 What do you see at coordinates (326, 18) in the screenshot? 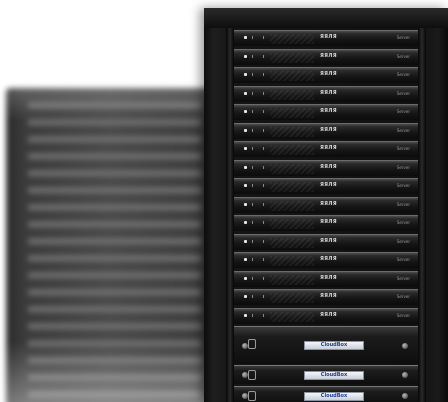
I see `rack-top-panel` at bounding box center [326, 18].